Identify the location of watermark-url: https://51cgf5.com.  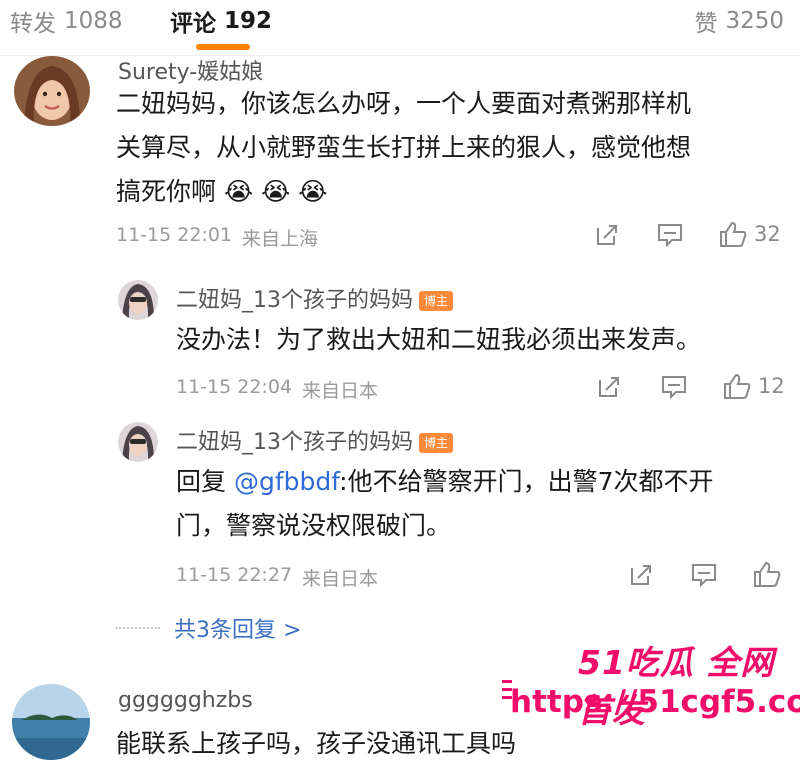
(655, 702).